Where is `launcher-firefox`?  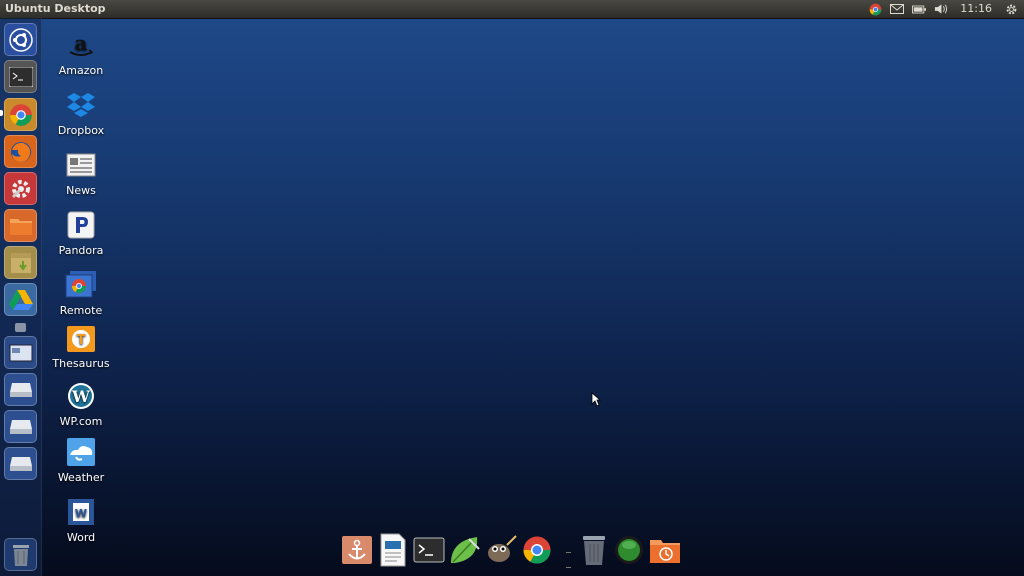 launcher-firefox is located at coordinates (20, 151).